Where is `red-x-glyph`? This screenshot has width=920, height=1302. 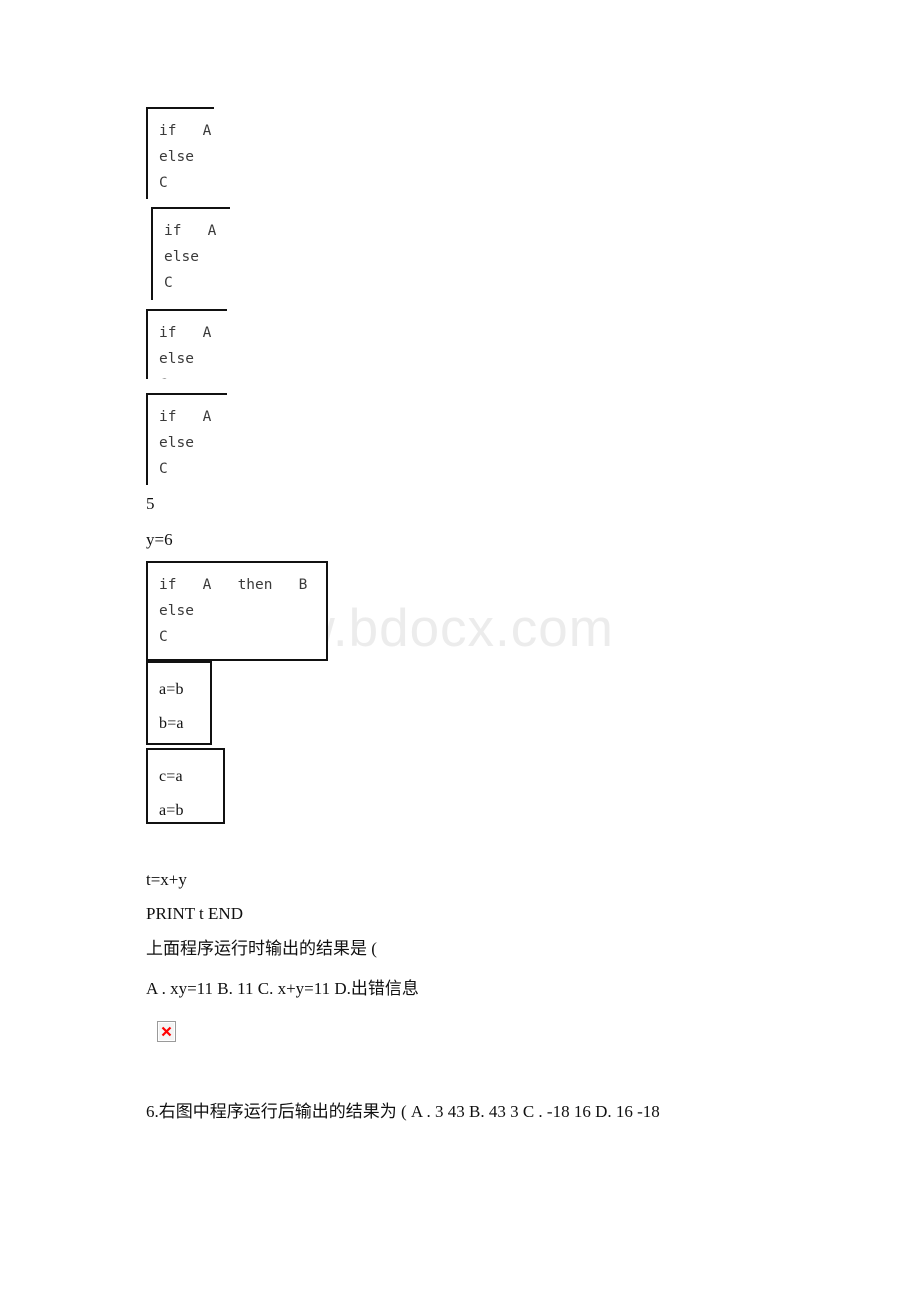
red-x-glyph is located at coordinates (166, 1031).